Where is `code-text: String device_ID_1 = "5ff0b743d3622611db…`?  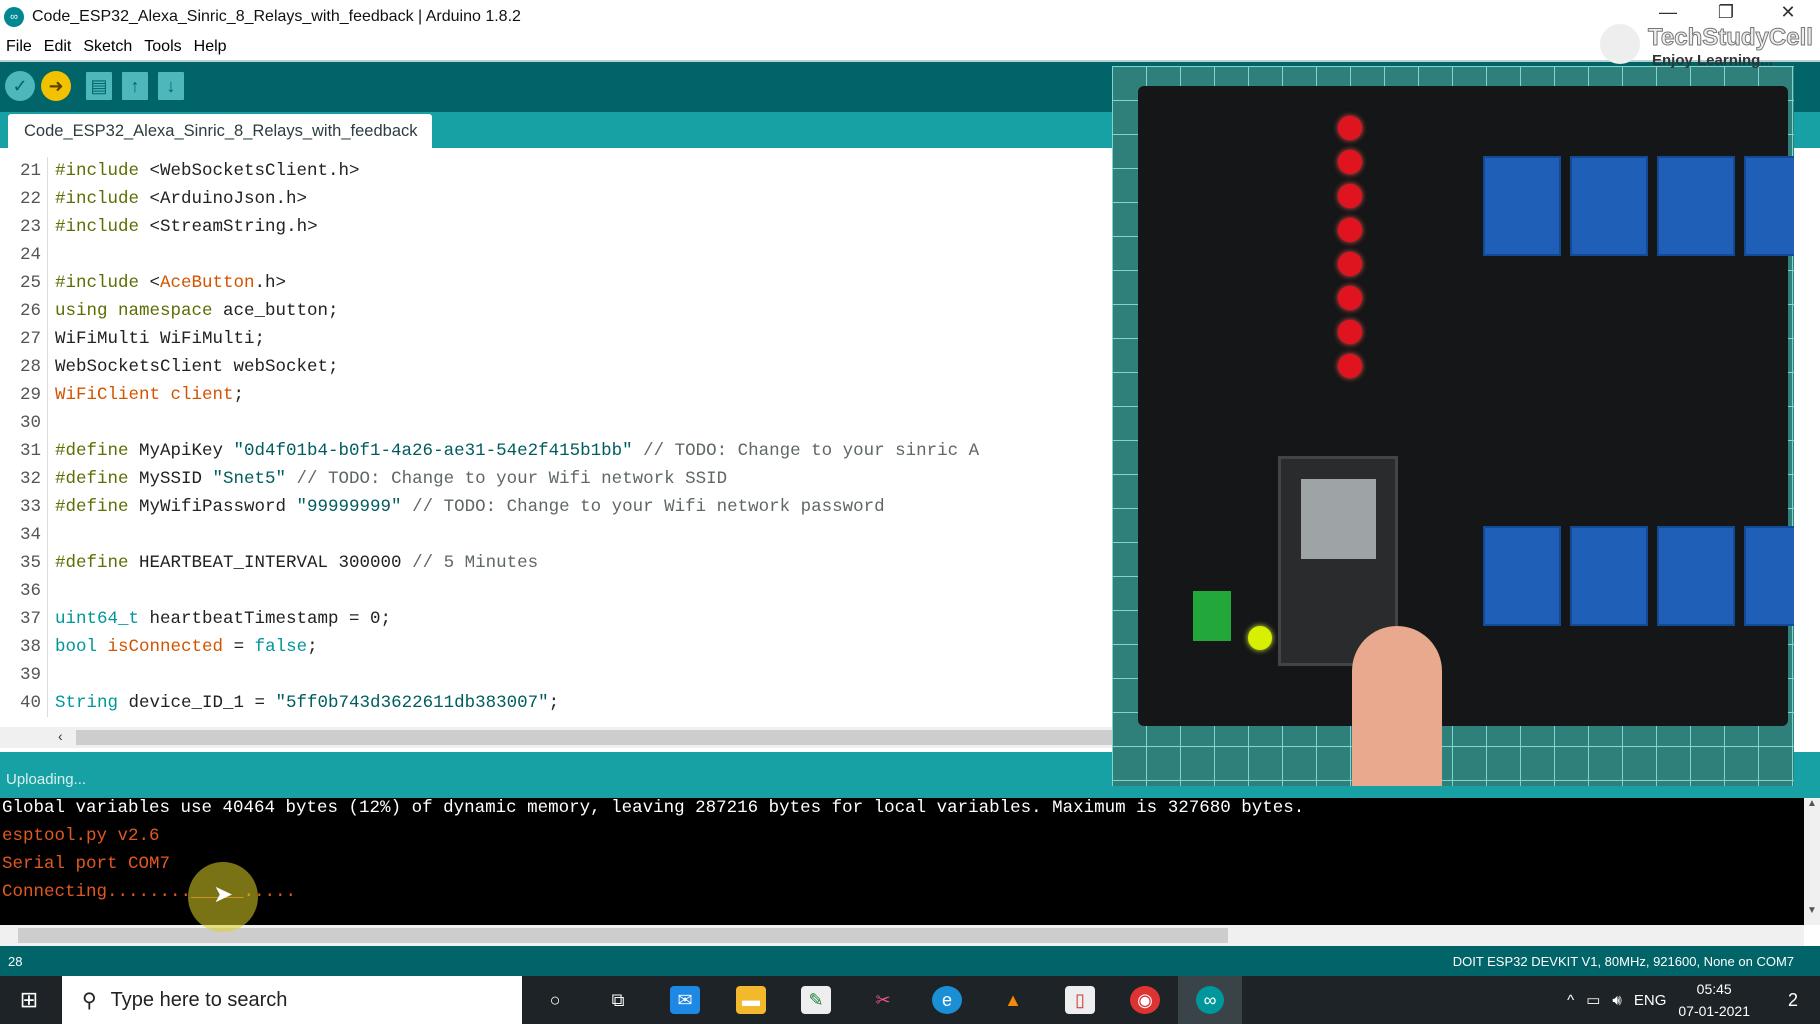 code-text: String device_ID_1 = "5ff0b743d3622611db… is located at coordinates (303, 703).